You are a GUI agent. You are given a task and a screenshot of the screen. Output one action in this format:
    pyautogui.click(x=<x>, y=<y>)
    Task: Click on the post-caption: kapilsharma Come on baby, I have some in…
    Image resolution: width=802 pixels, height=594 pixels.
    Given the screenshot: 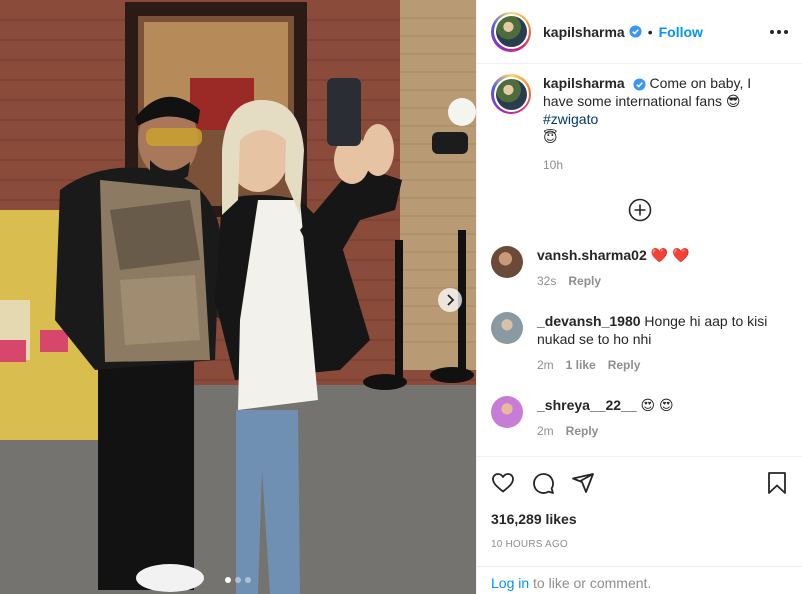 What is the action you would take?
    pyautogui.click(x=639, y=124)
    